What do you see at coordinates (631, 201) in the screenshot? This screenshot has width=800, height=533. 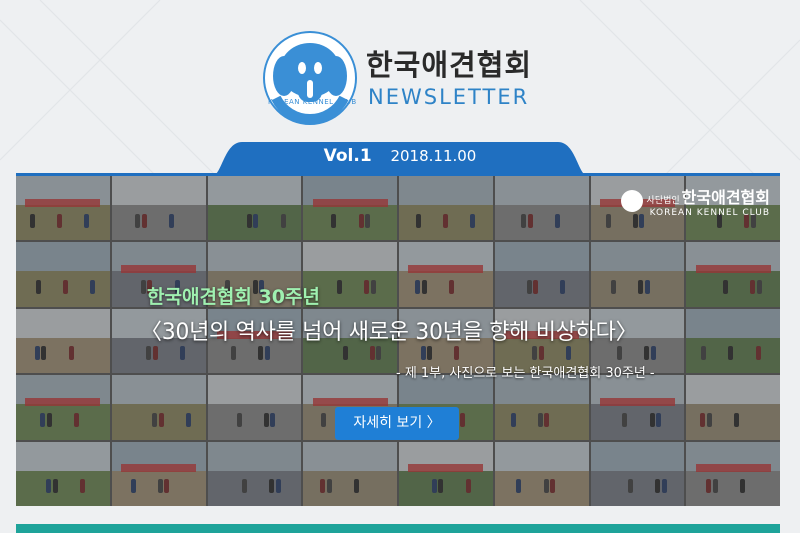 I see `kkc-dog-icon` at bounding box center [631, 201].